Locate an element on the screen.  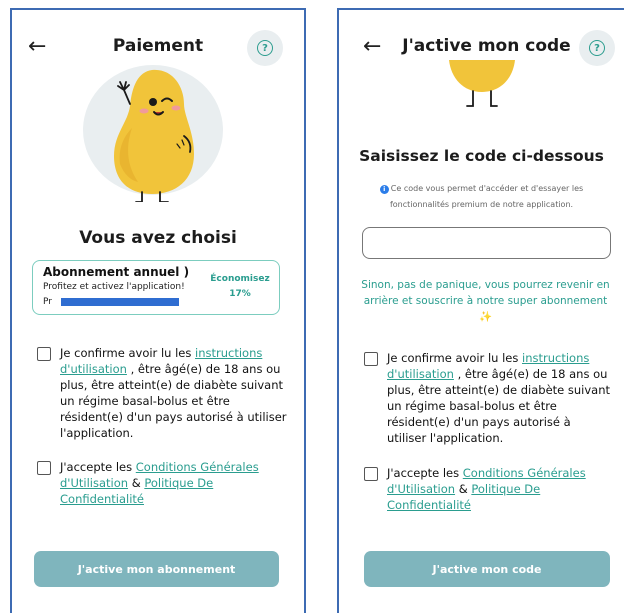
plan-subtitle: Profitez et activez l'application! is located at coordinates (114, 287).